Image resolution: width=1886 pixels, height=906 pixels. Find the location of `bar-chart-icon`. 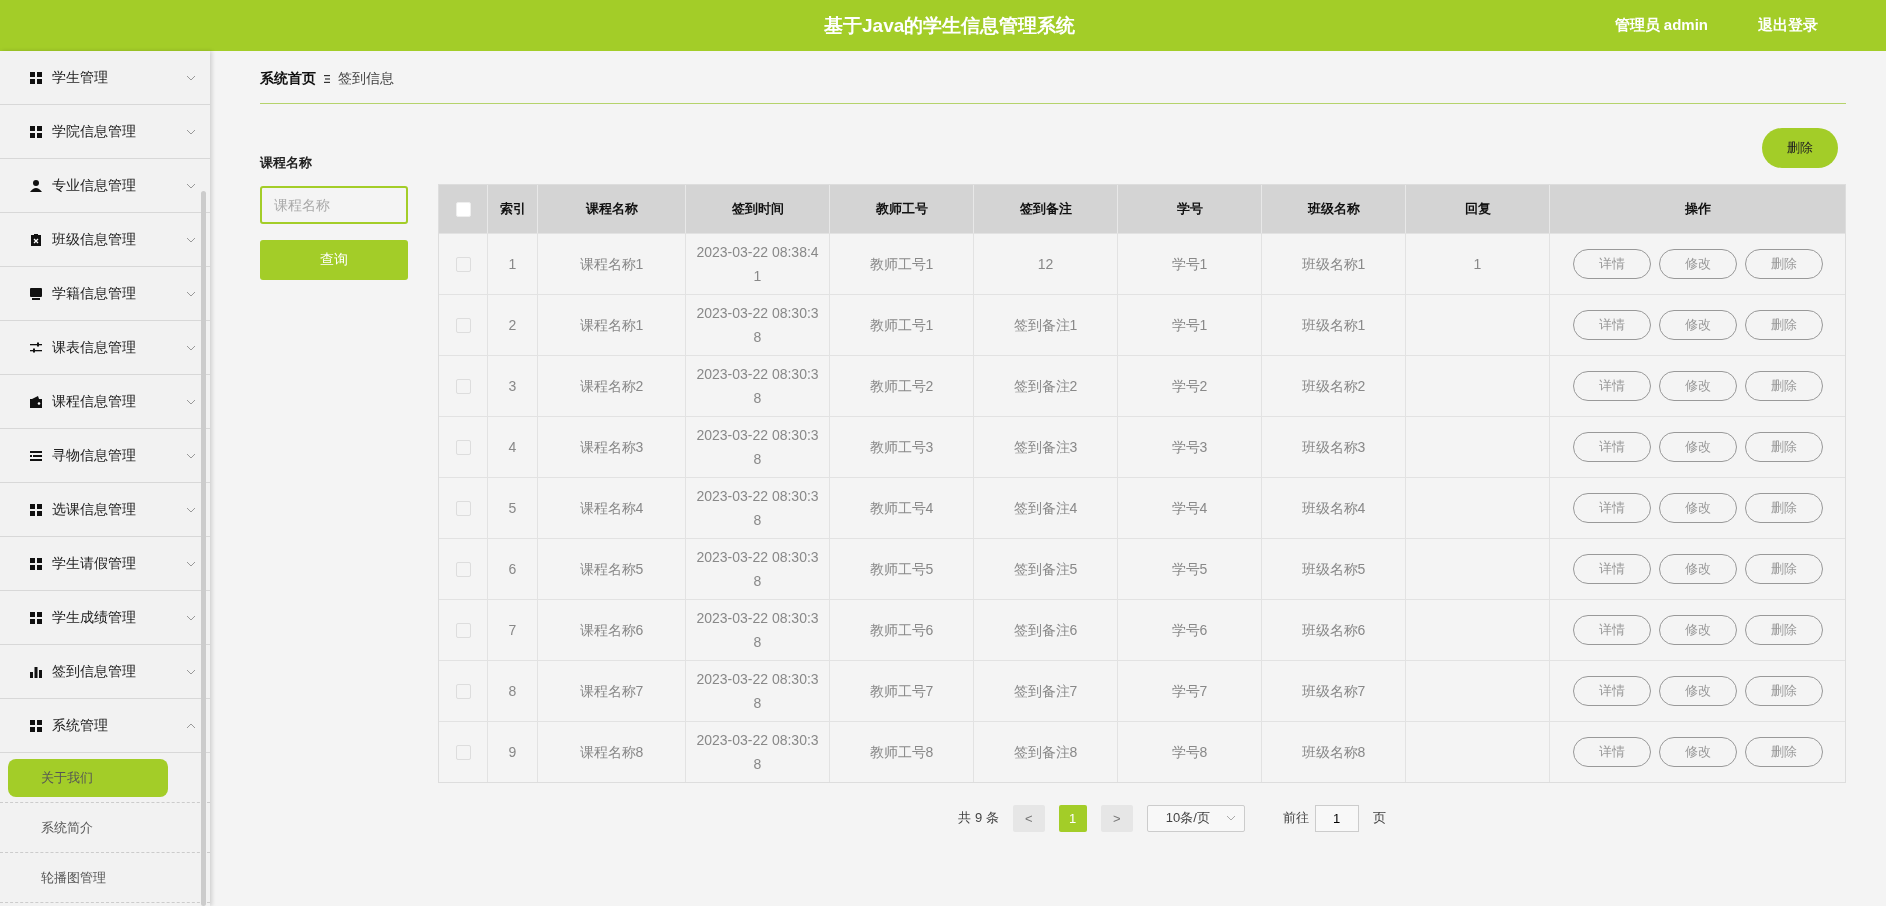

bar-chart-icon is located at coordinates (36, 671).